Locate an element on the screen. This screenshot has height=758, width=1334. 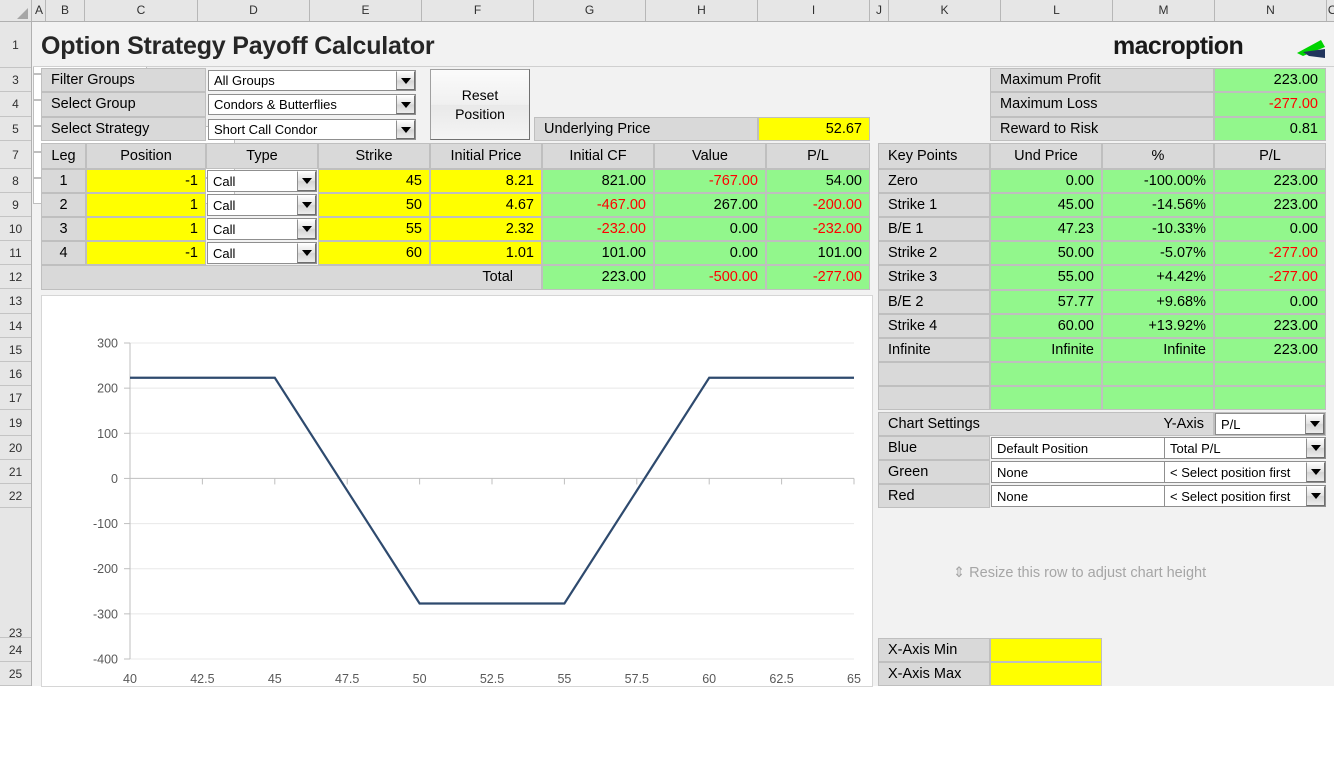
corner-triangle-icon is located at coordinates (22, 13).